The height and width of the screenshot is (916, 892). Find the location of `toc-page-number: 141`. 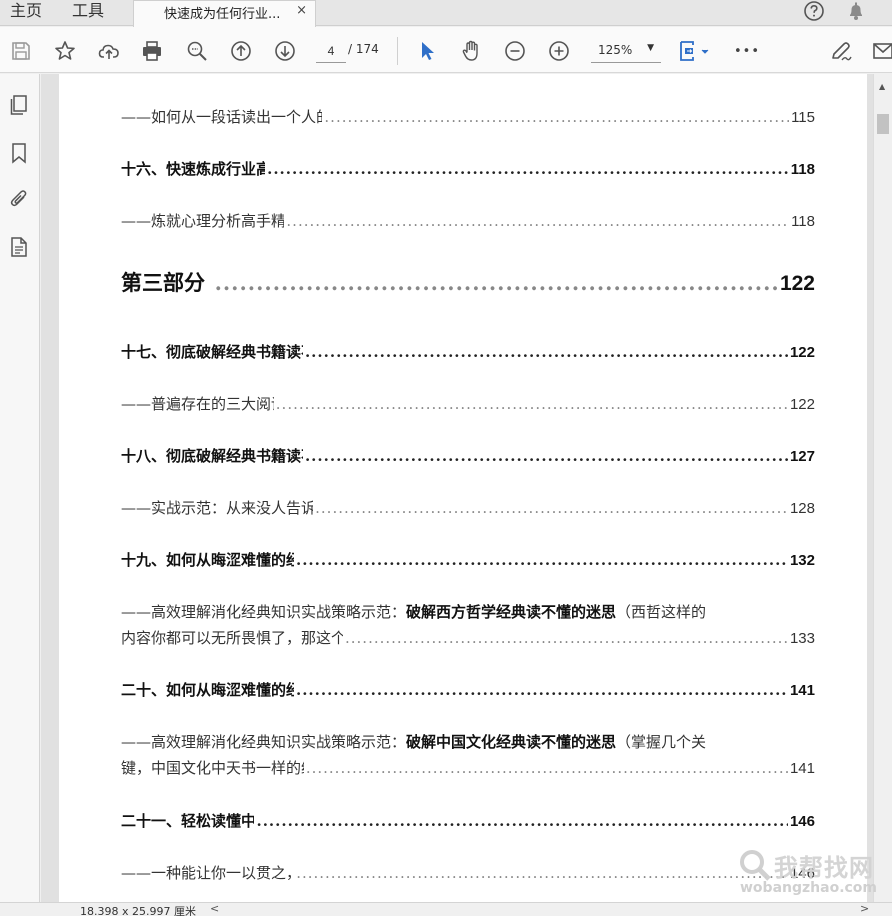

toc-page-number: 141 is located at coordinates (802, 768).